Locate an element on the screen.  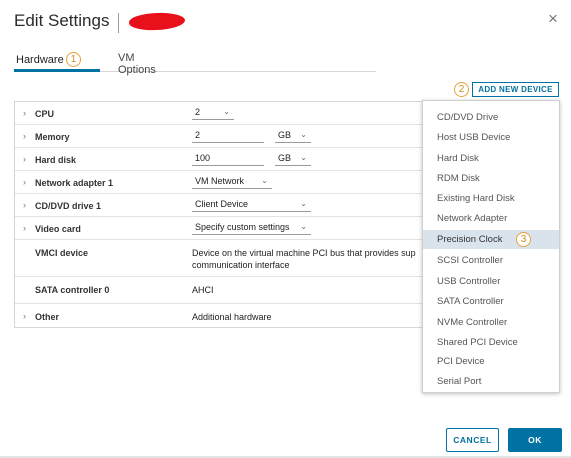
dialog-title: Edit Settings is located at coordinates (62, 20).